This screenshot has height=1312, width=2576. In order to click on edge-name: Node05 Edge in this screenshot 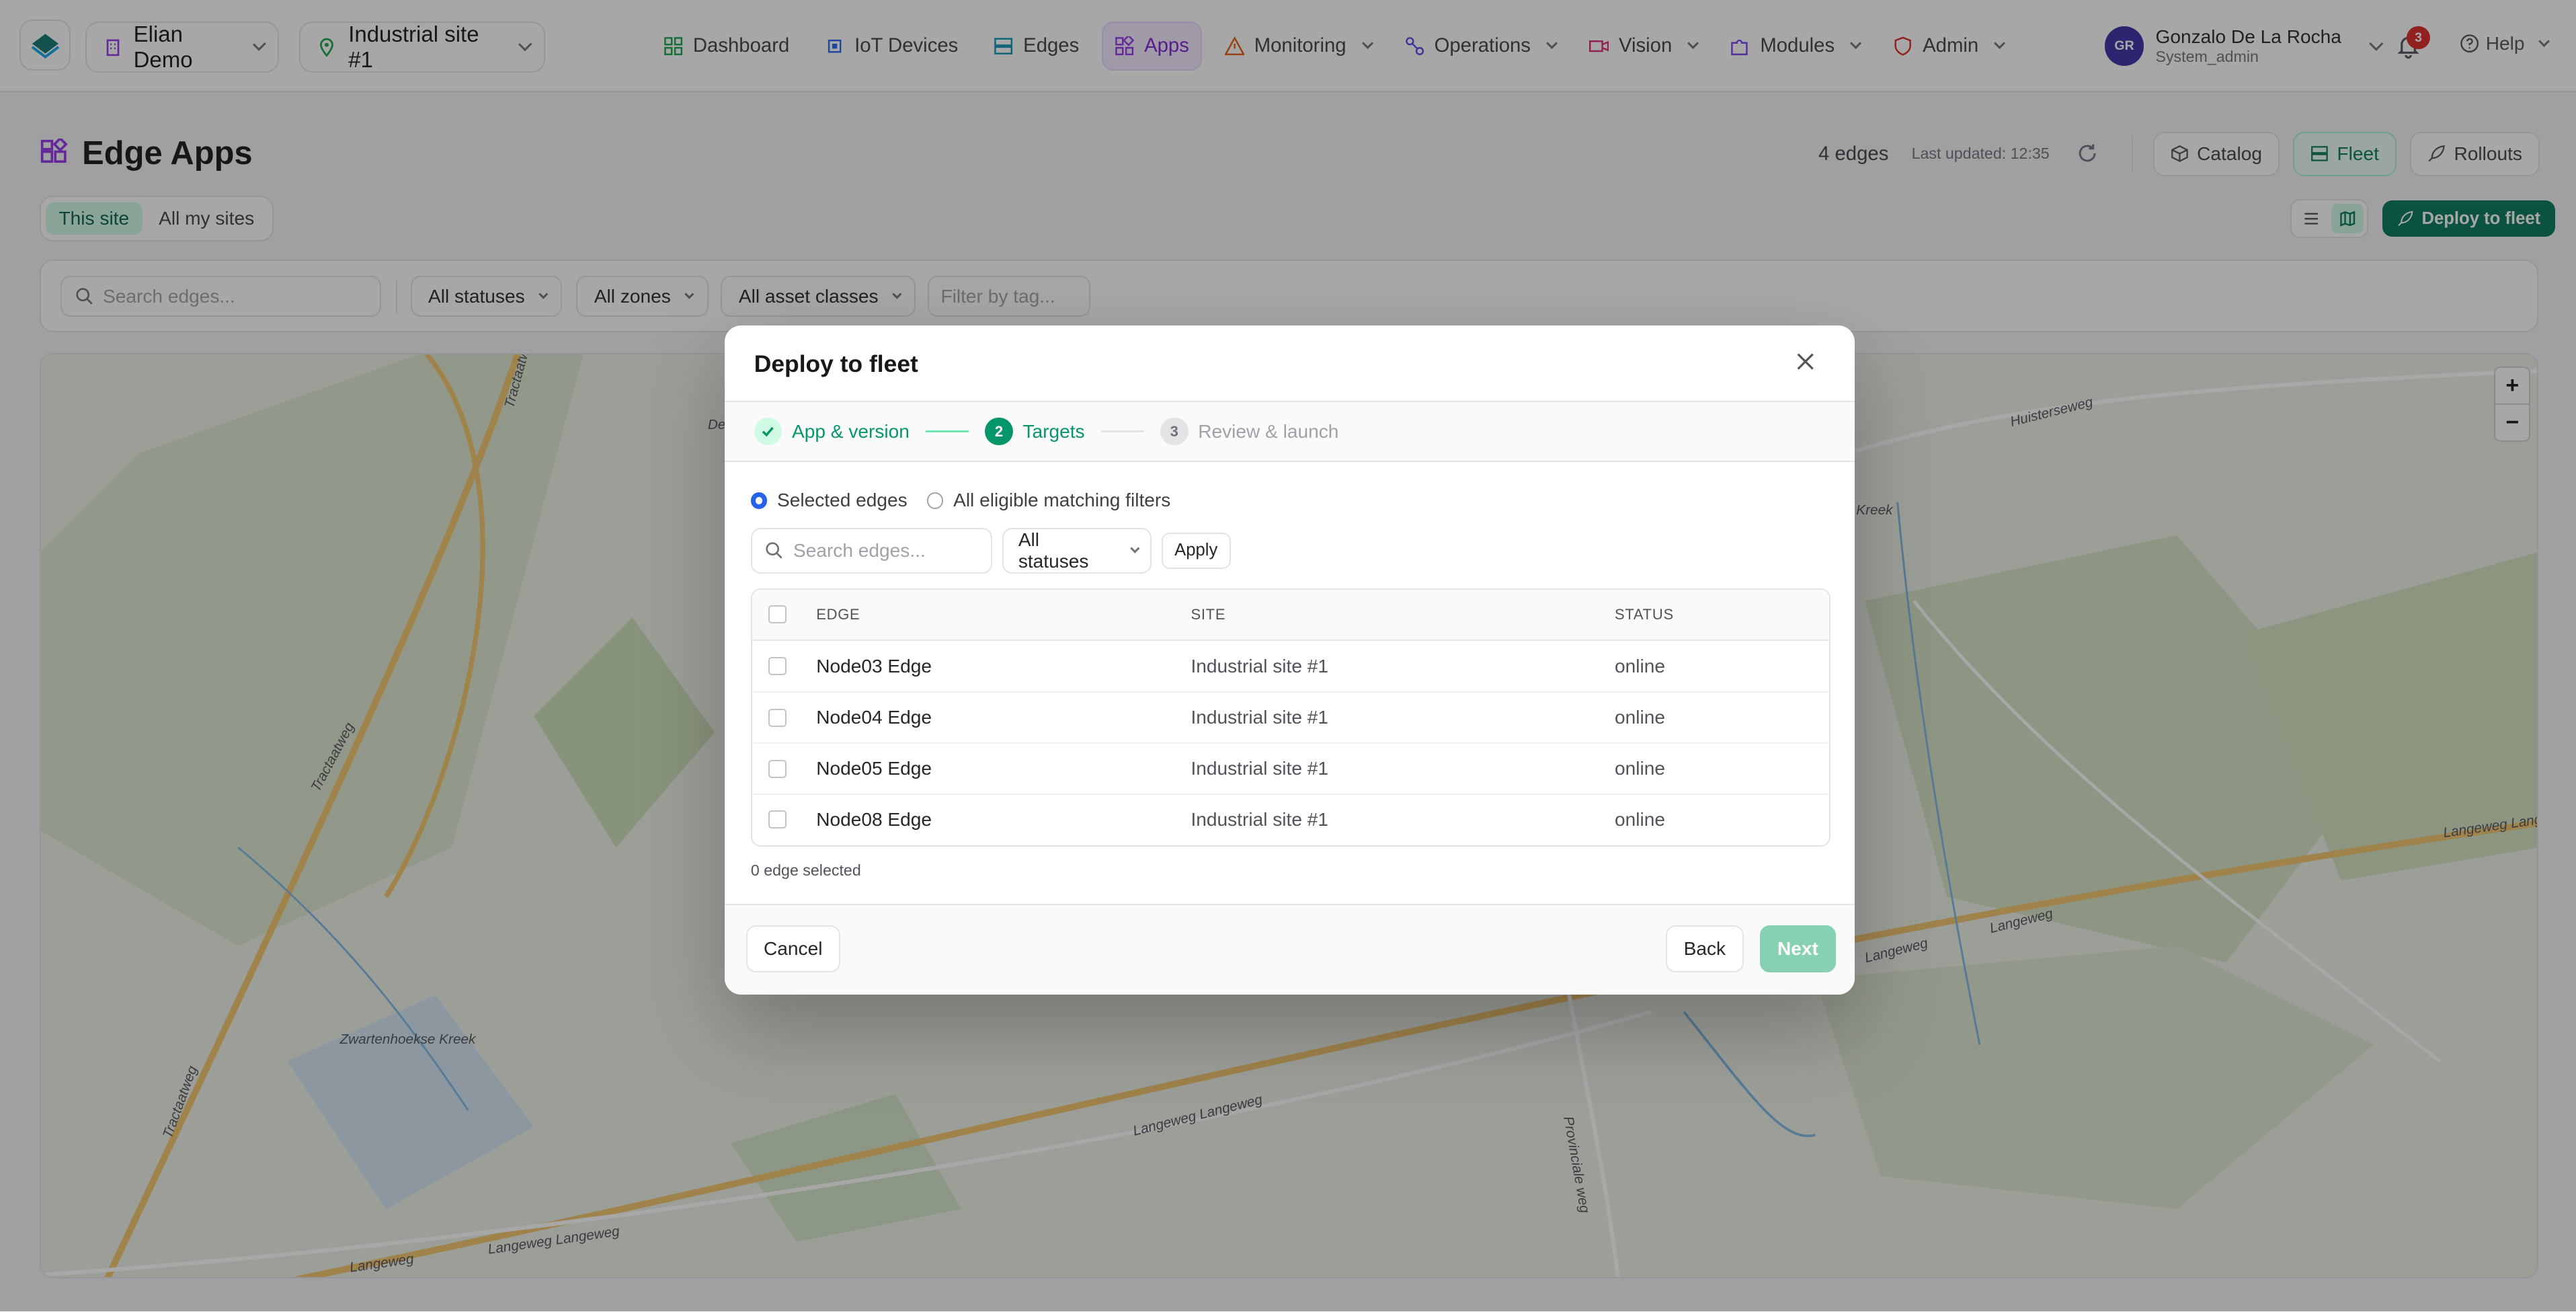, I will do `click(874, 769)`.